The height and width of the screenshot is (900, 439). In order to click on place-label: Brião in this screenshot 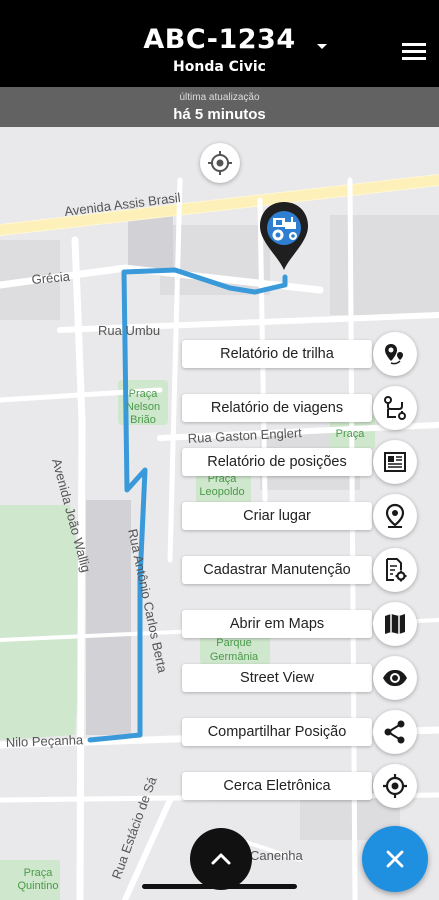, I will do `click(143, 420)`.